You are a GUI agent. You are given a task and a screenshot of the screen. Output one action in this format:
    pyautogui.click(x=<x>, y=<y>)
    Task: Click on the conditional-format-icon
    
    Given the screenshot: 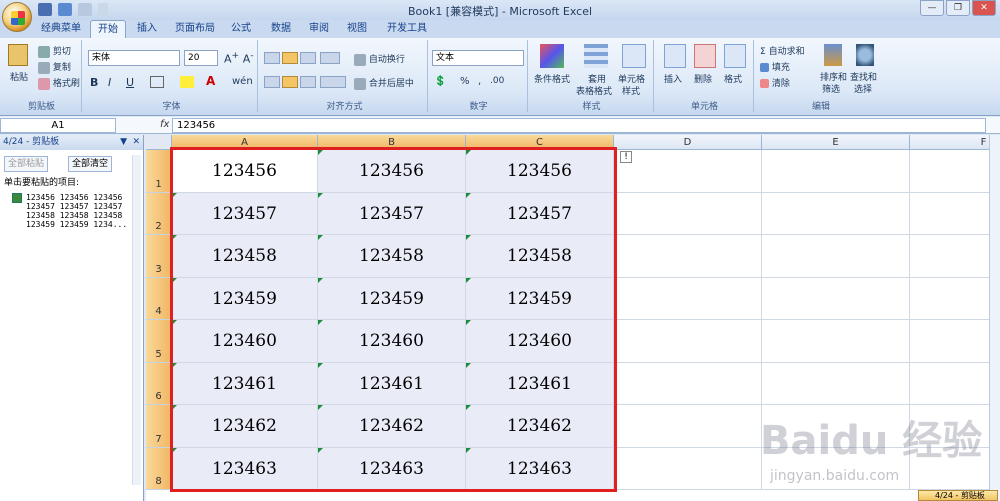 What is the action you would take?
    pyautogui.click(x=552, y=56)
    